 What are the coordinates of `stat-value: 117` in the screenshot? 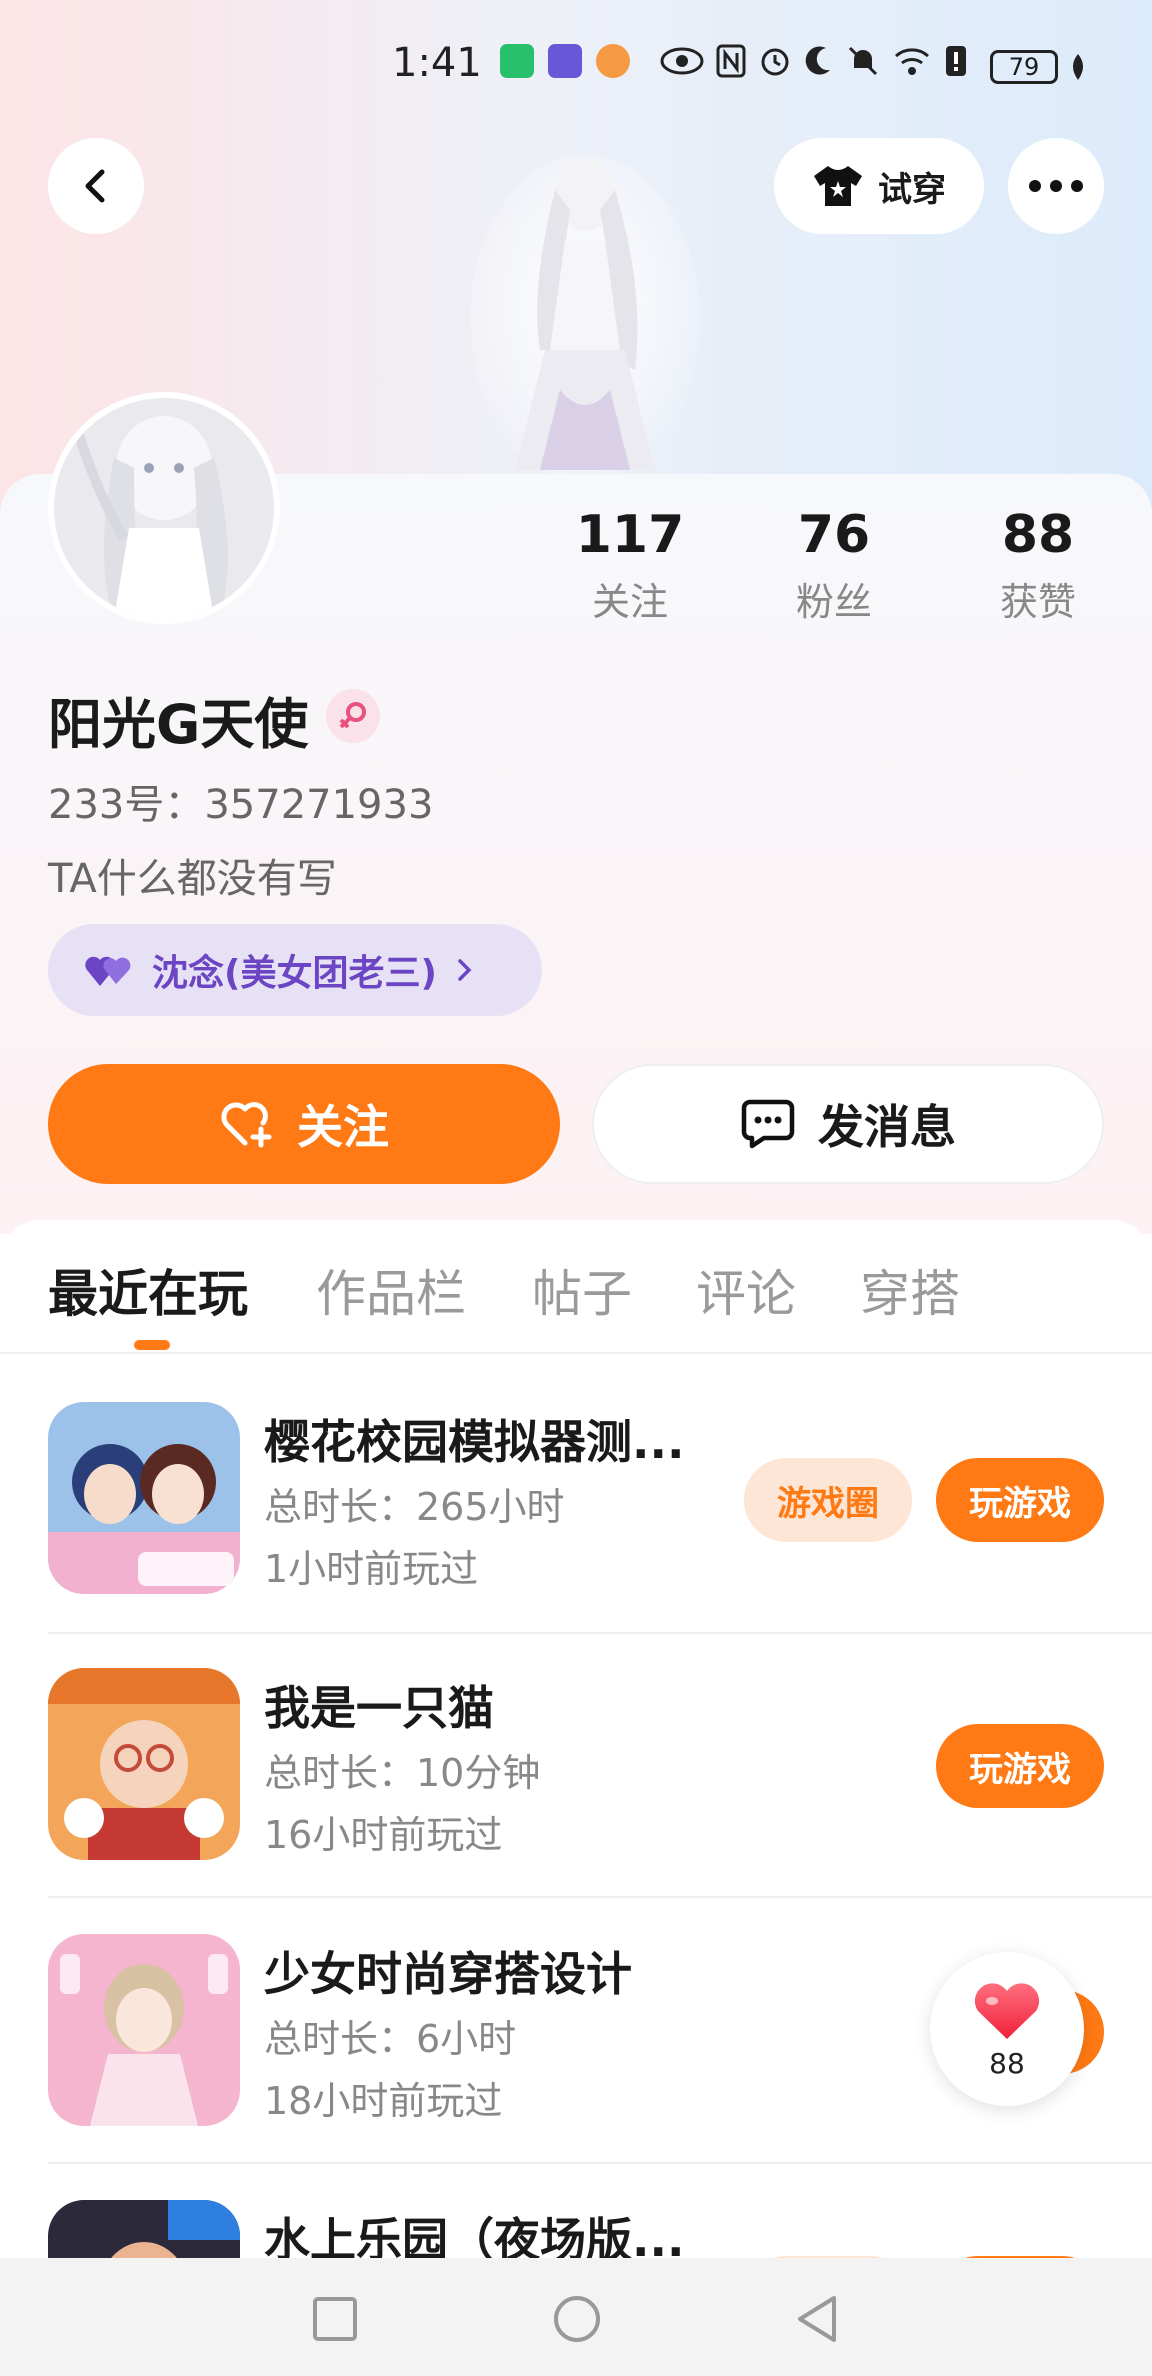 It's located at (630, 535).